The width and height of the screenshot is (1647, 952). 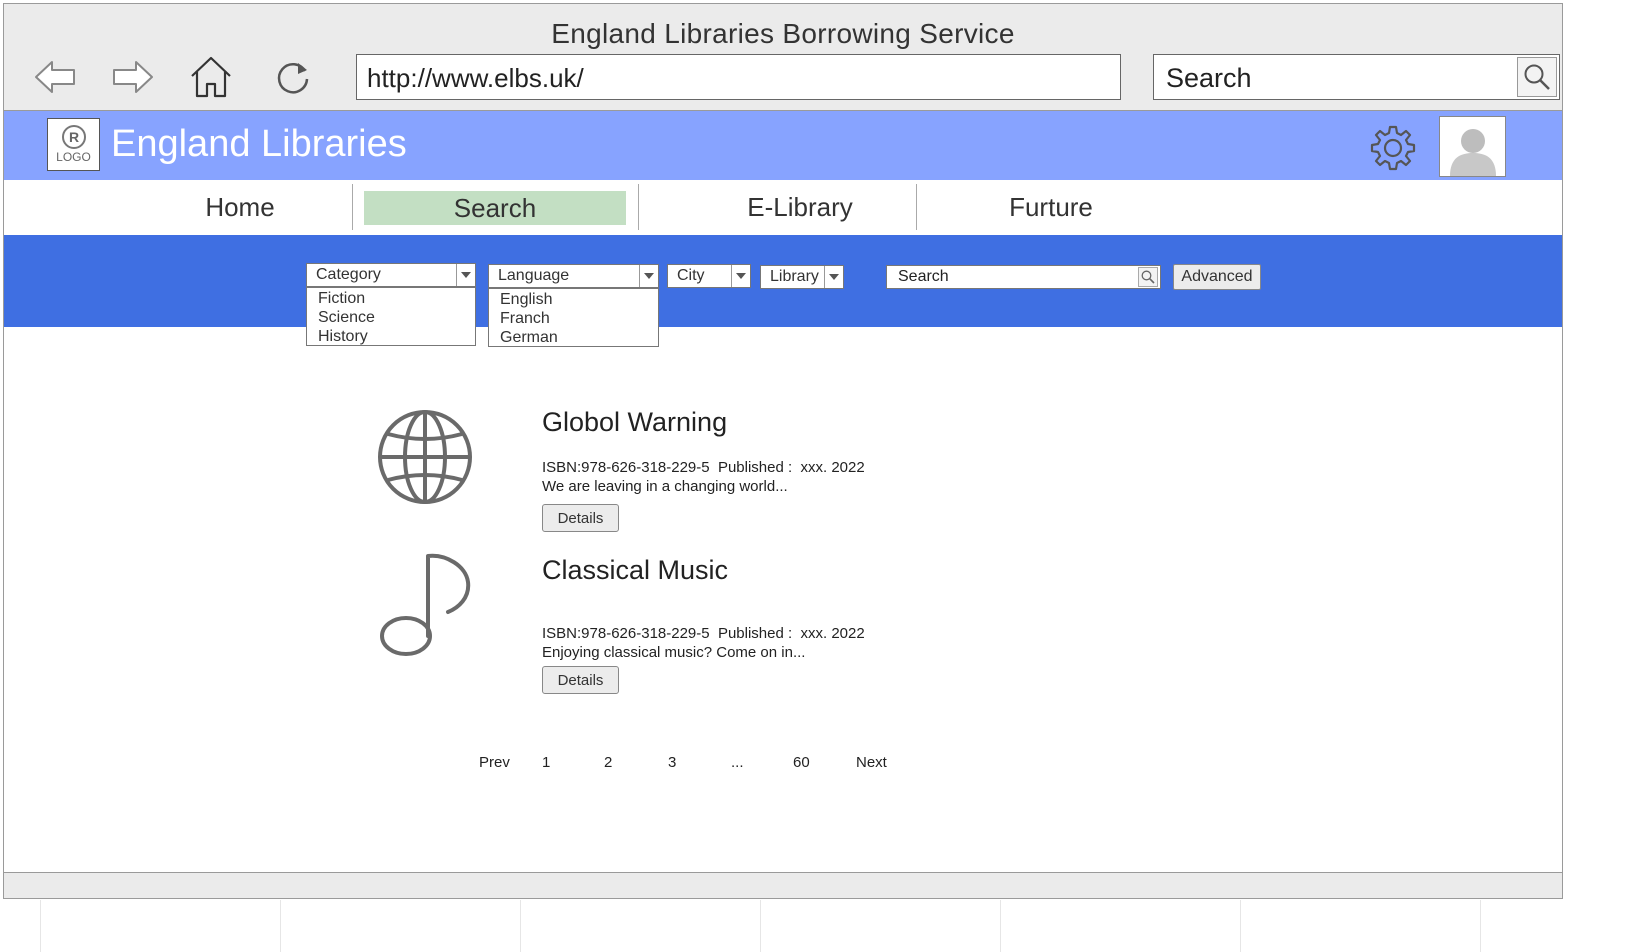 What do you see at coordinates (211, 77) in the screenshot?
I see `home-icon` at bounding box center [211, 77].